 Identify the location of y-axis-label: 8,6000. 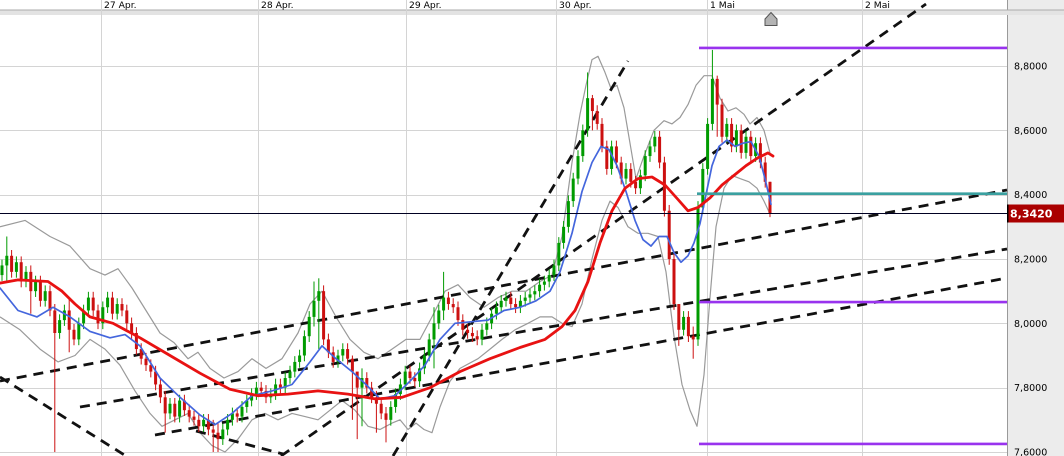
(1030, 131).